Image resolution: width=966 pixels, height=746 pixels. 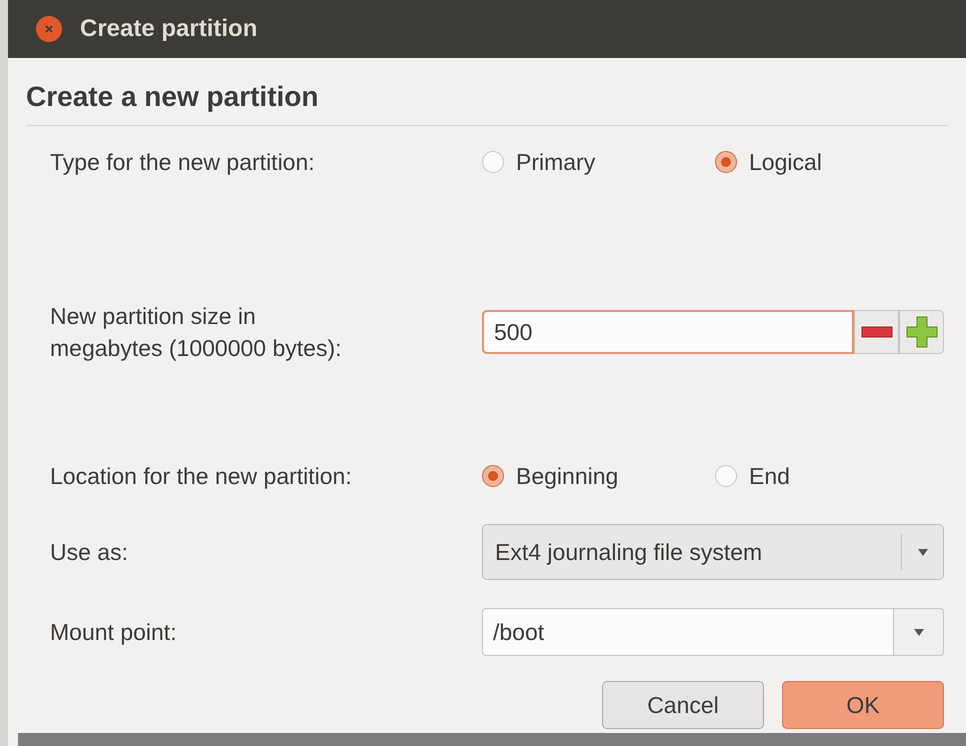 What do you see at coordinates (713, 552) in the screenshot?
I see `file-system-dropdown: Ext4 journaling file system` at bounding box center [713, 552].